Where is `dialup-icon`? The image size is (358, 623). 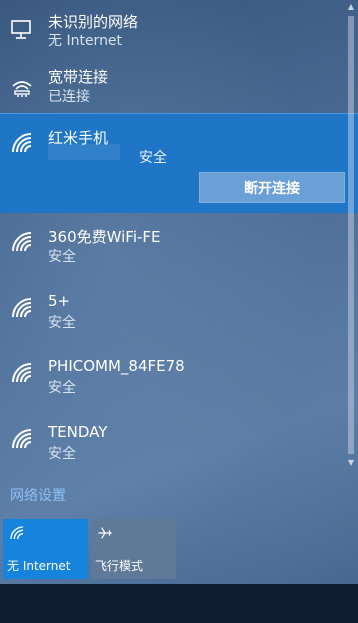 dialup-icon is located at coordinates (22, 88).